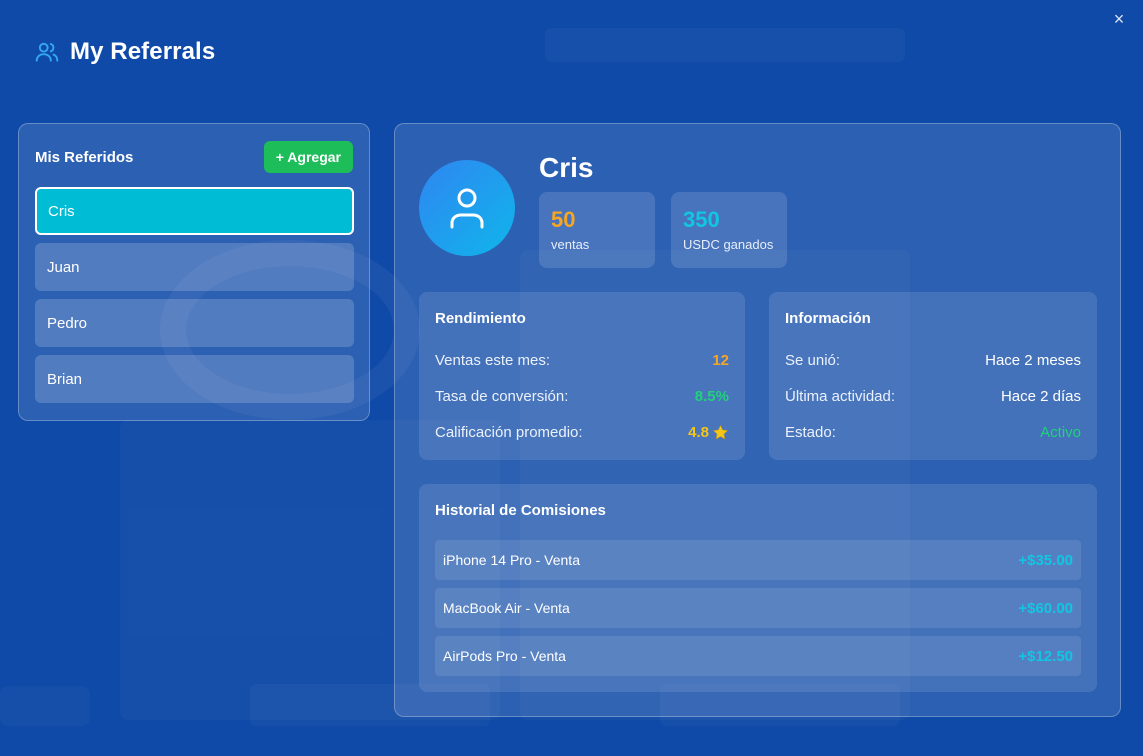 The height and width of the screenshot is (756, 1143). Describe the element at coordinates (47, 52) in the screenshot. I see `users-icon` at that location.